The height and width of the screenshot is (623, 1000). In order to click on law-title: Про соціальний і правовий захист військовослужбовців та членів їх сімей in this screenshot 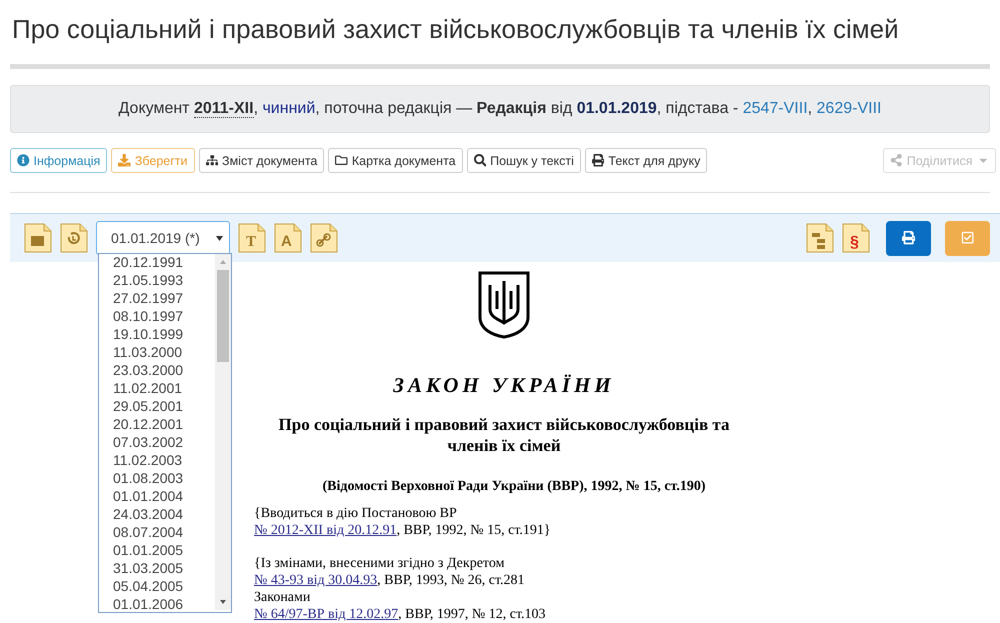, I will do `click(504, 435)`.